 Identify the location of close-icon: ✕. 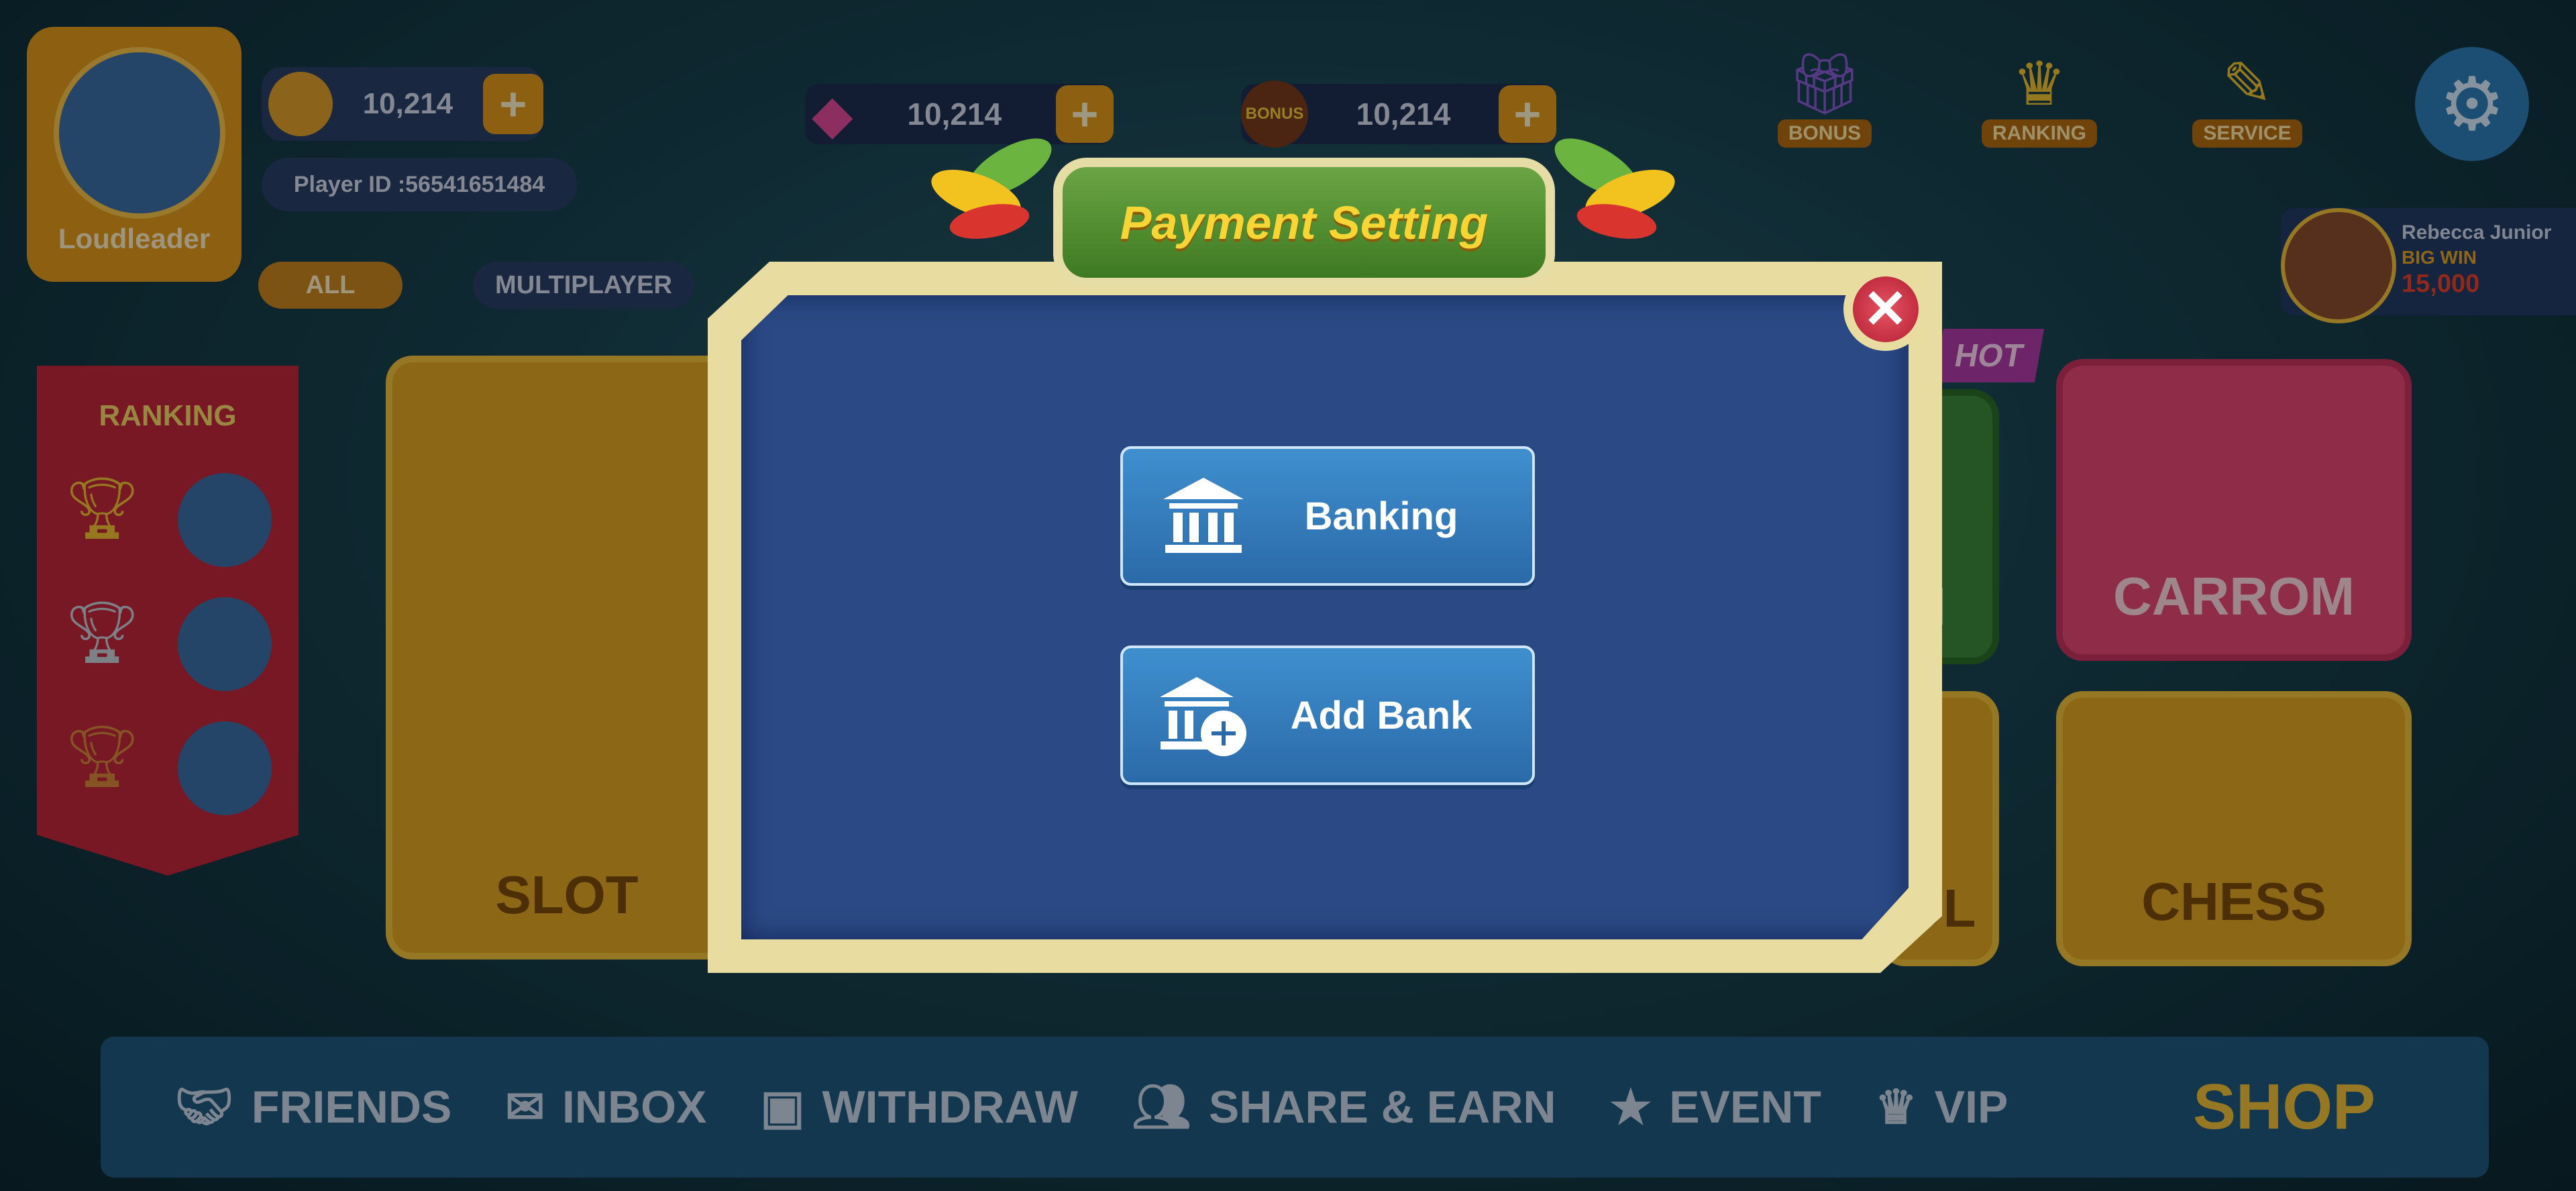
(1885, 309).